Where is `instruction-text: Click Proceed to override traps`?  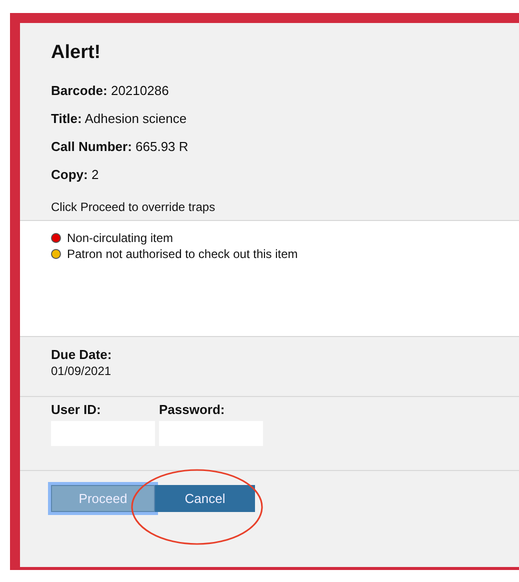
instruction-text: Click Proceed to override traps is located at coordinates (133, 207).